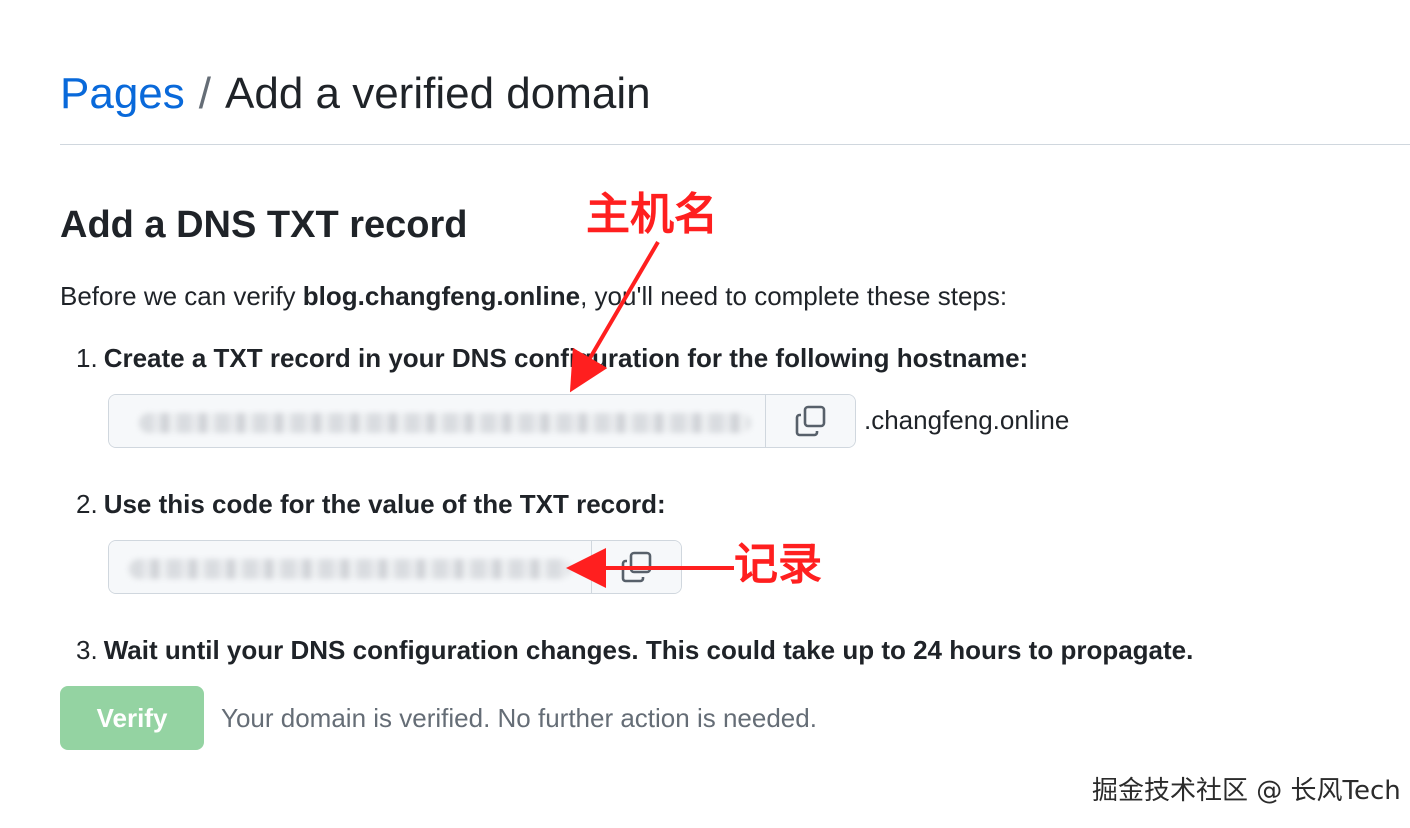 The height and width of the screenshot is (828, 1410). Describe the element at coordinates (438, 93) in the screenshot. I see `page-title: Add a verified domain` at that location.